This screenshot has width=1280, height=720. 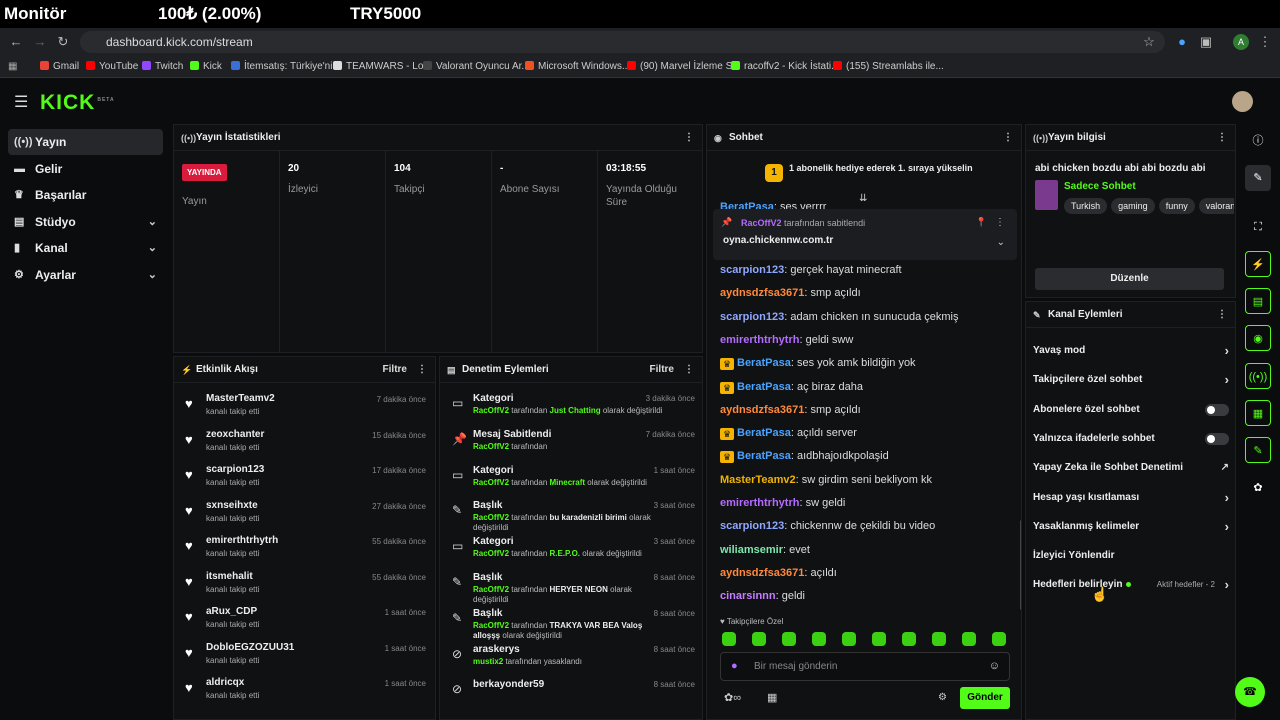 What do you see at coordinates (772, 697) in the screenshot?
I see `store-icon: ▦` at bounding box center [772, 697].